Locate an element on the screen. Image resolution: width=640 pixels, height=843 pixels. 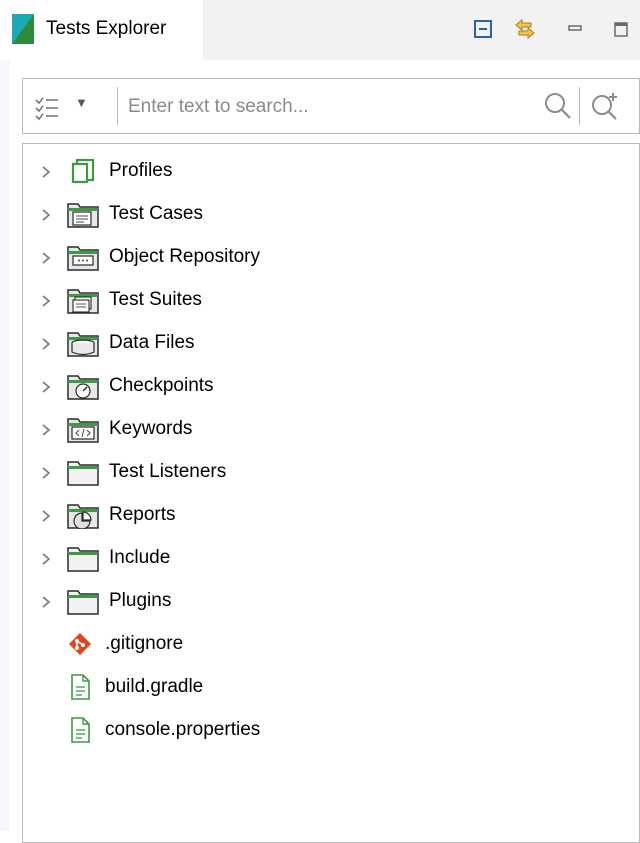
object-repository-icon is located at coordinates (83, 258).